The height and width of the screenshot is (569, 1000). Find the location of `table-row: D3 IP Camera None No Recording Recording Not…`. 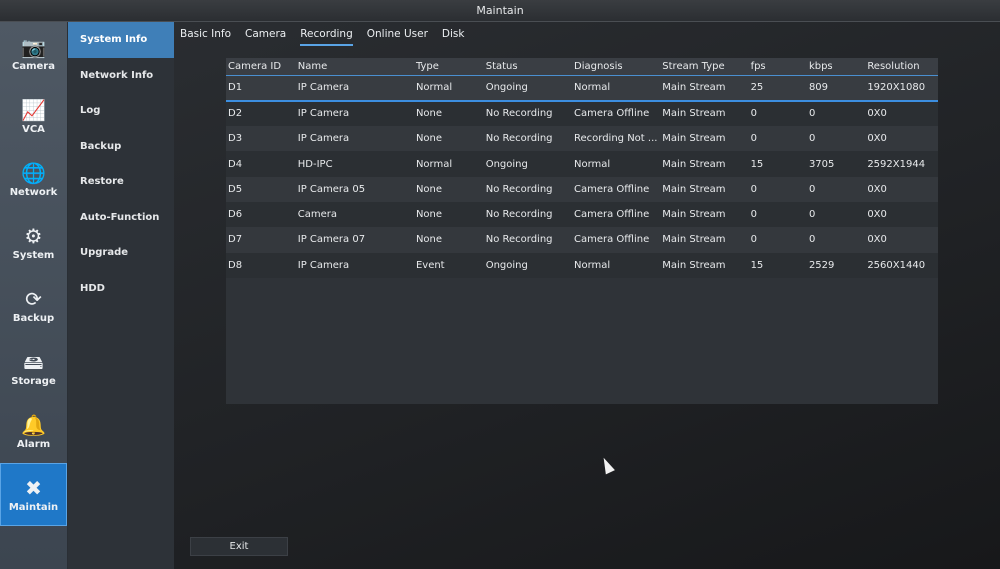

table-row: D3 IP Camera None No Recording Recording Not… is located at coordinates (582, 139).